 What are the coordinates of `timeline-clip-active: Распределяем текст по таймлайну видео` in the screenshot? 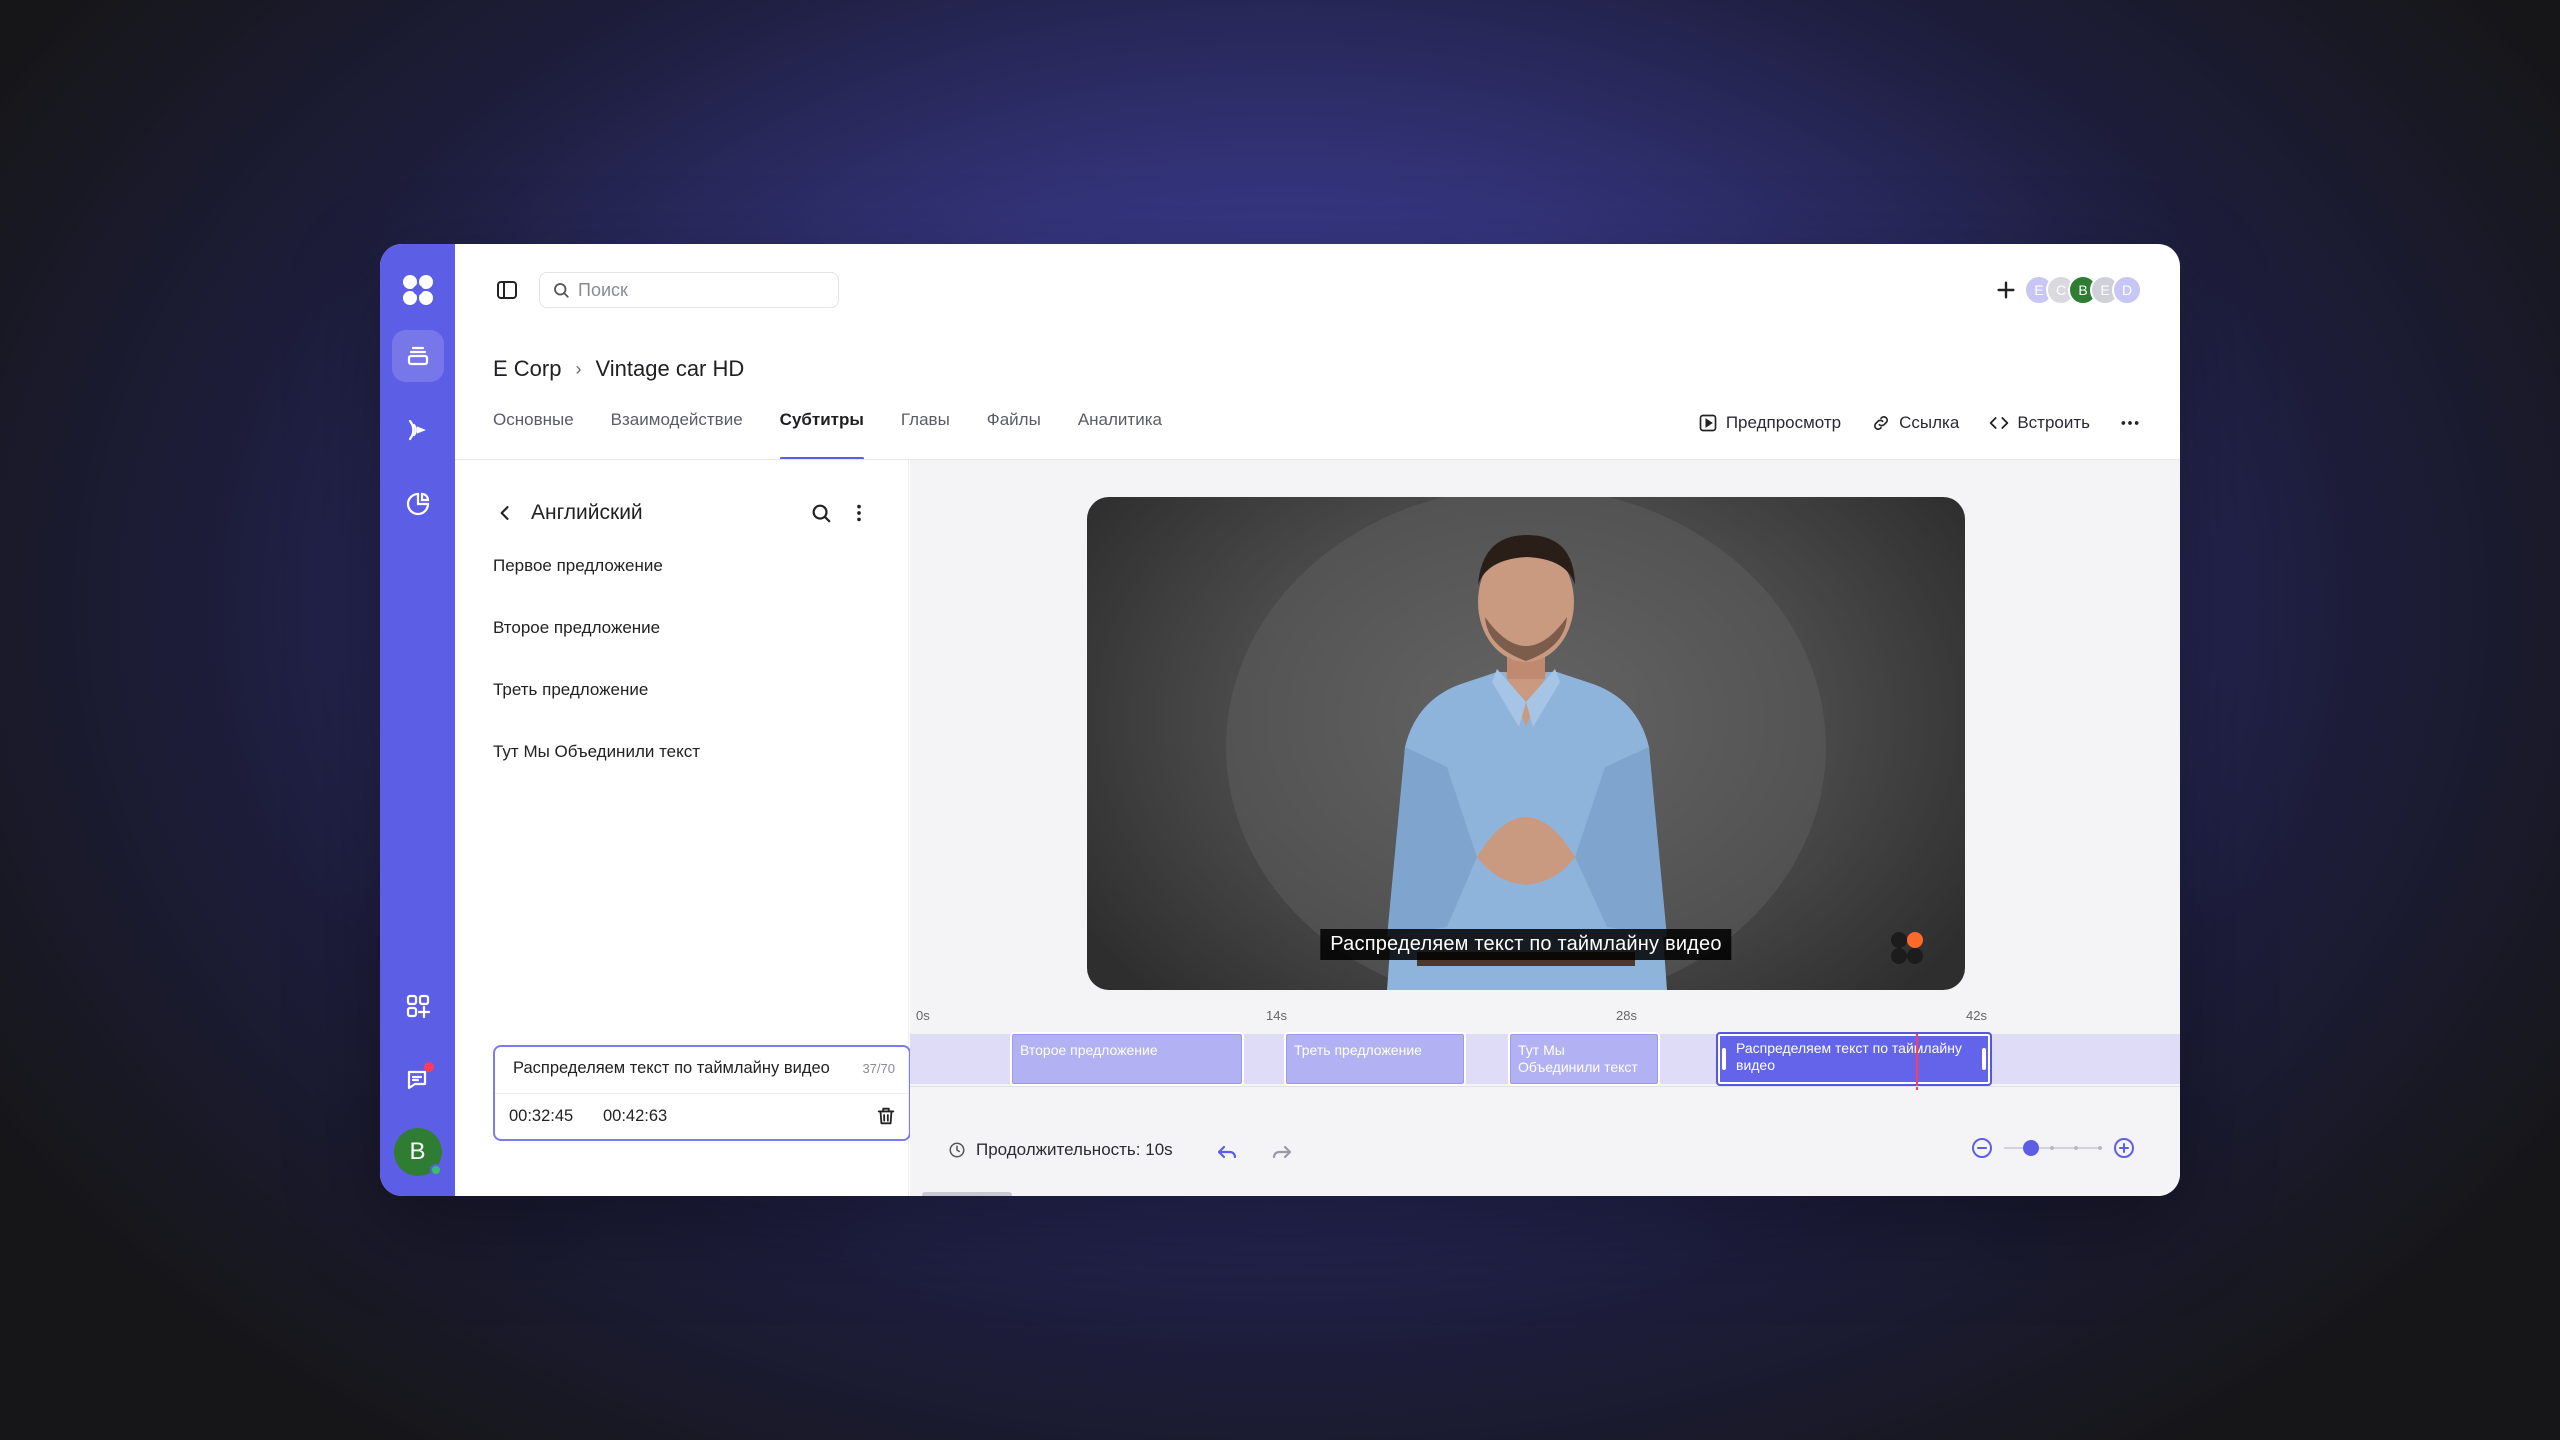 It's located at (1854, 1059).